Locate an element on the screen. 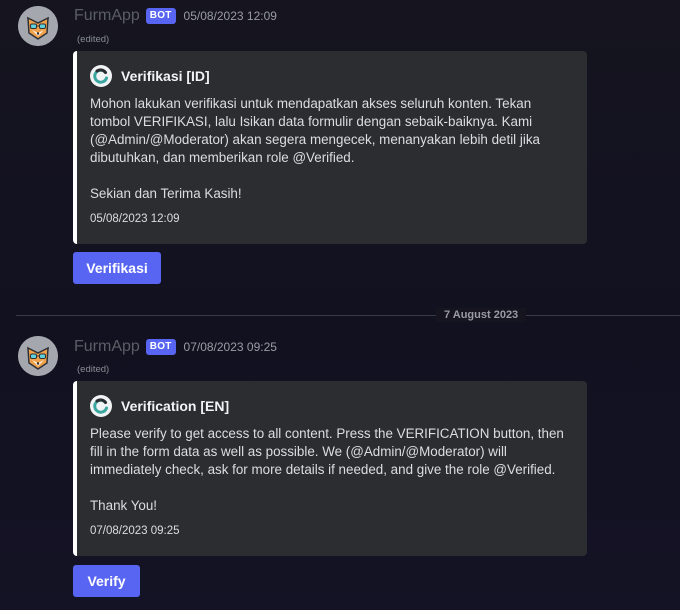 The height and width of the screenshot is (610, 680). message-timestamp: 05/08/2023 12:09 is located at coordinates (230, 16).